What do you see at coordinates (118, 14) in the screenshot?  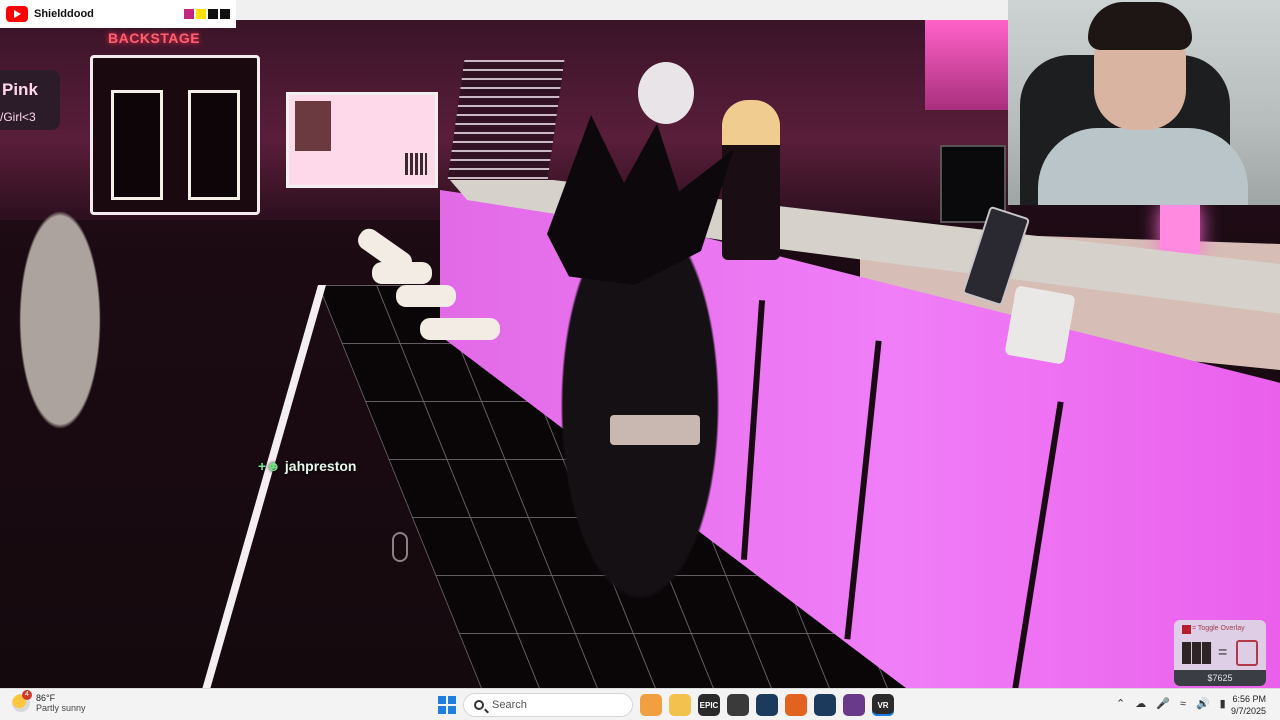 I see `stream-header: Shielddood` at bounding box center [118, 14].